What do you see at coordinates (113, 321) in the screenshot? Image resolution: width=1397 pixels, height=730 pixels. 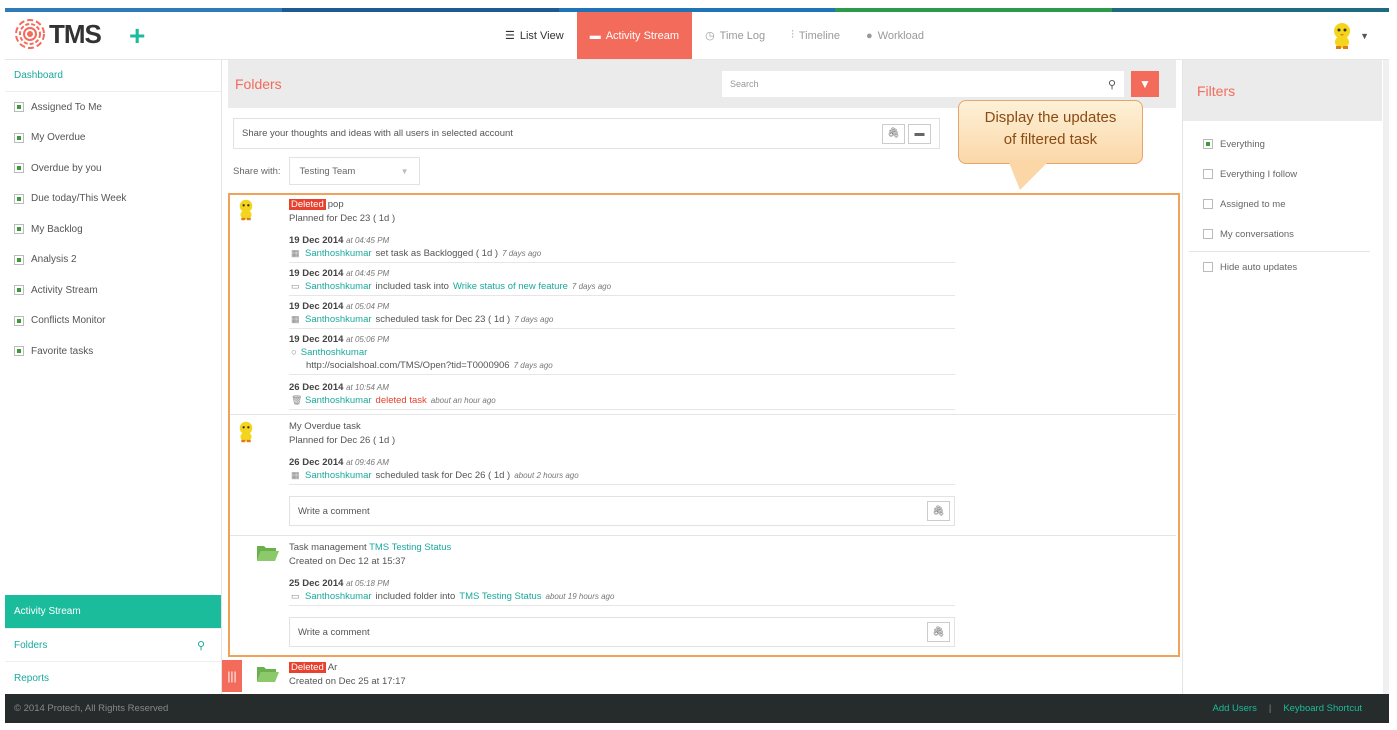 I see `sidebar-item-conflicts-monitor: Conflicts Monitor` at bounding box center [113, 321].